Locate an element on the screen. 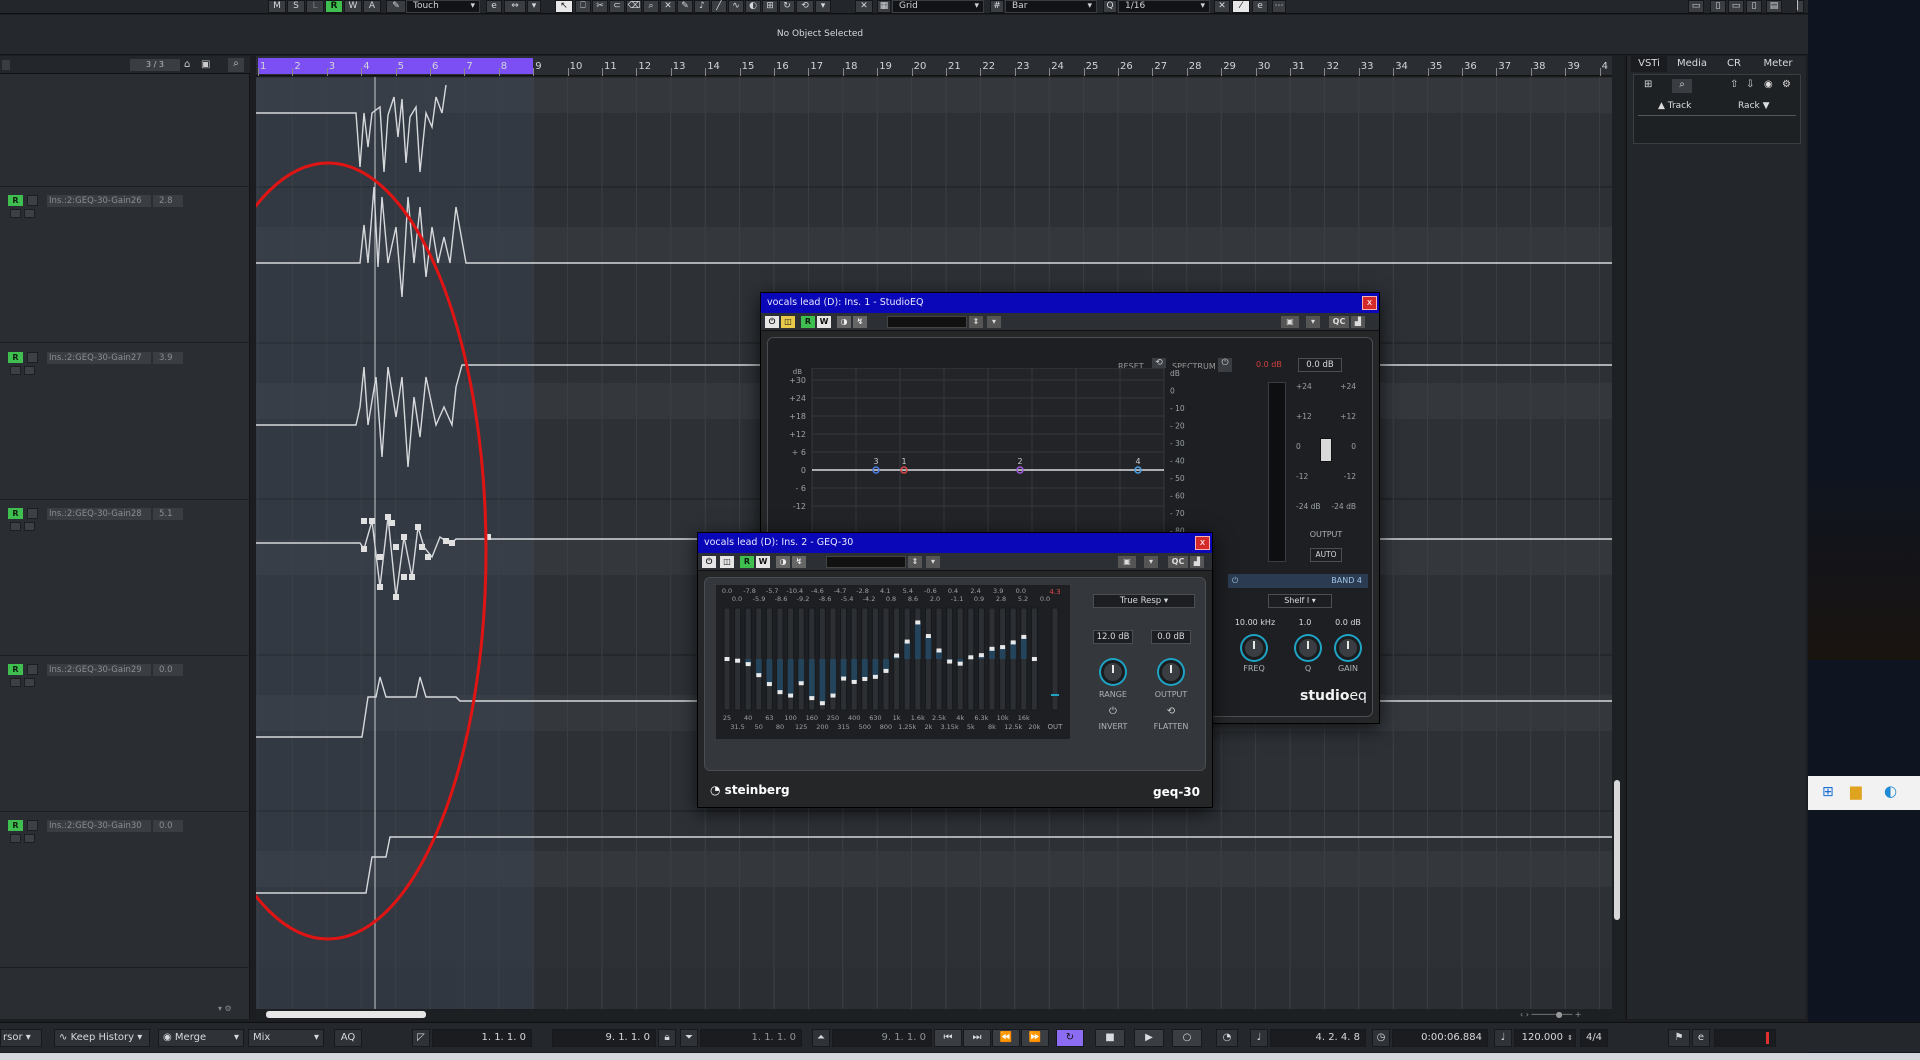 The image size is (1920, 1060). lane-parameter-value: 0.0 is located at coordinates (168, 826).